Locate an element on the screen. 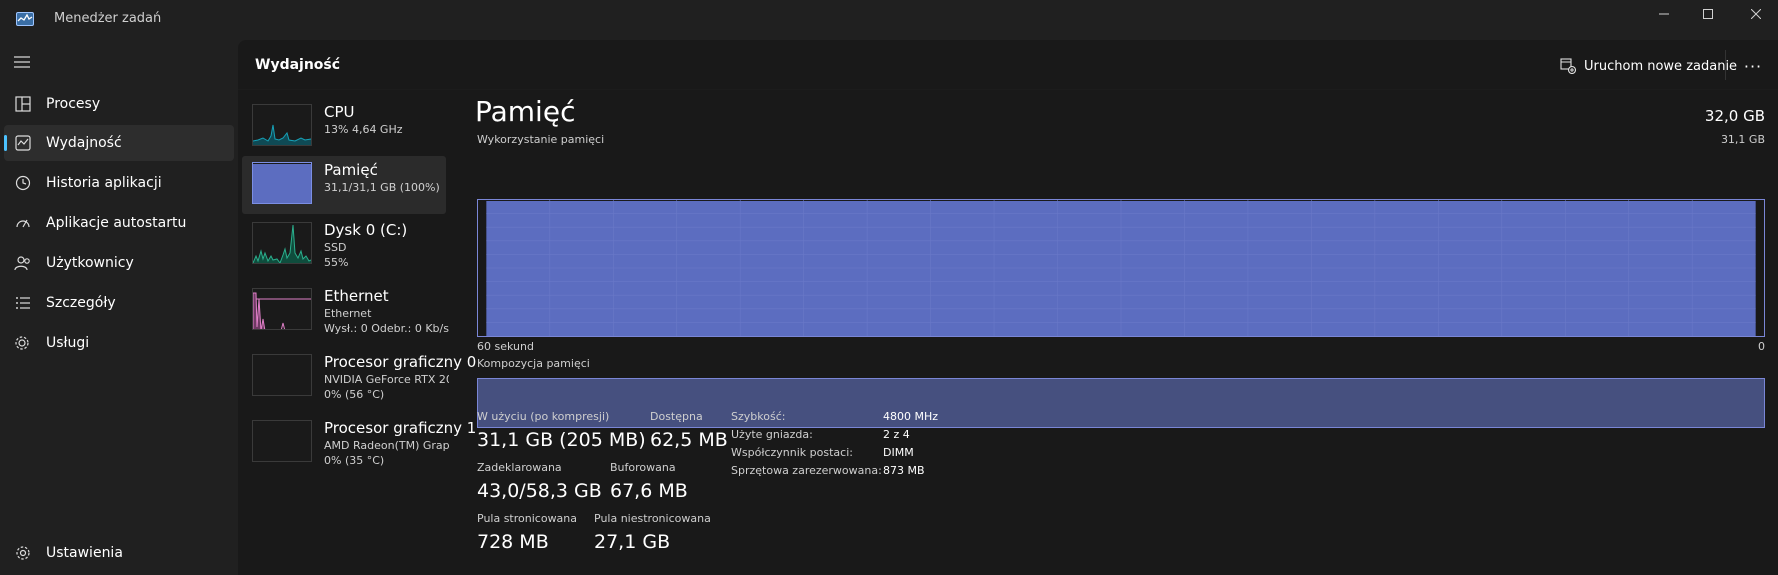  perf-item-detail: AMD Radeon(TM) Graphics is located at coordinates (386, 445).